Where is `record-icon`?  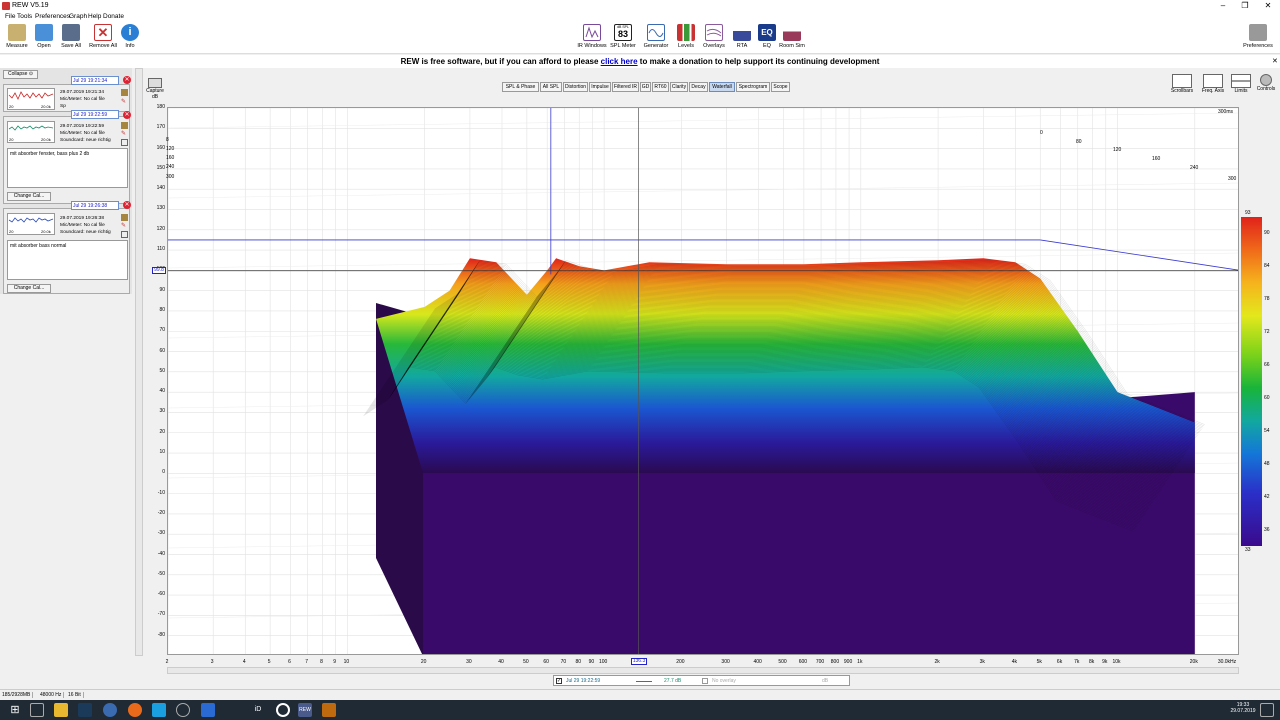 record-icon is located at coordinates (283, 710).